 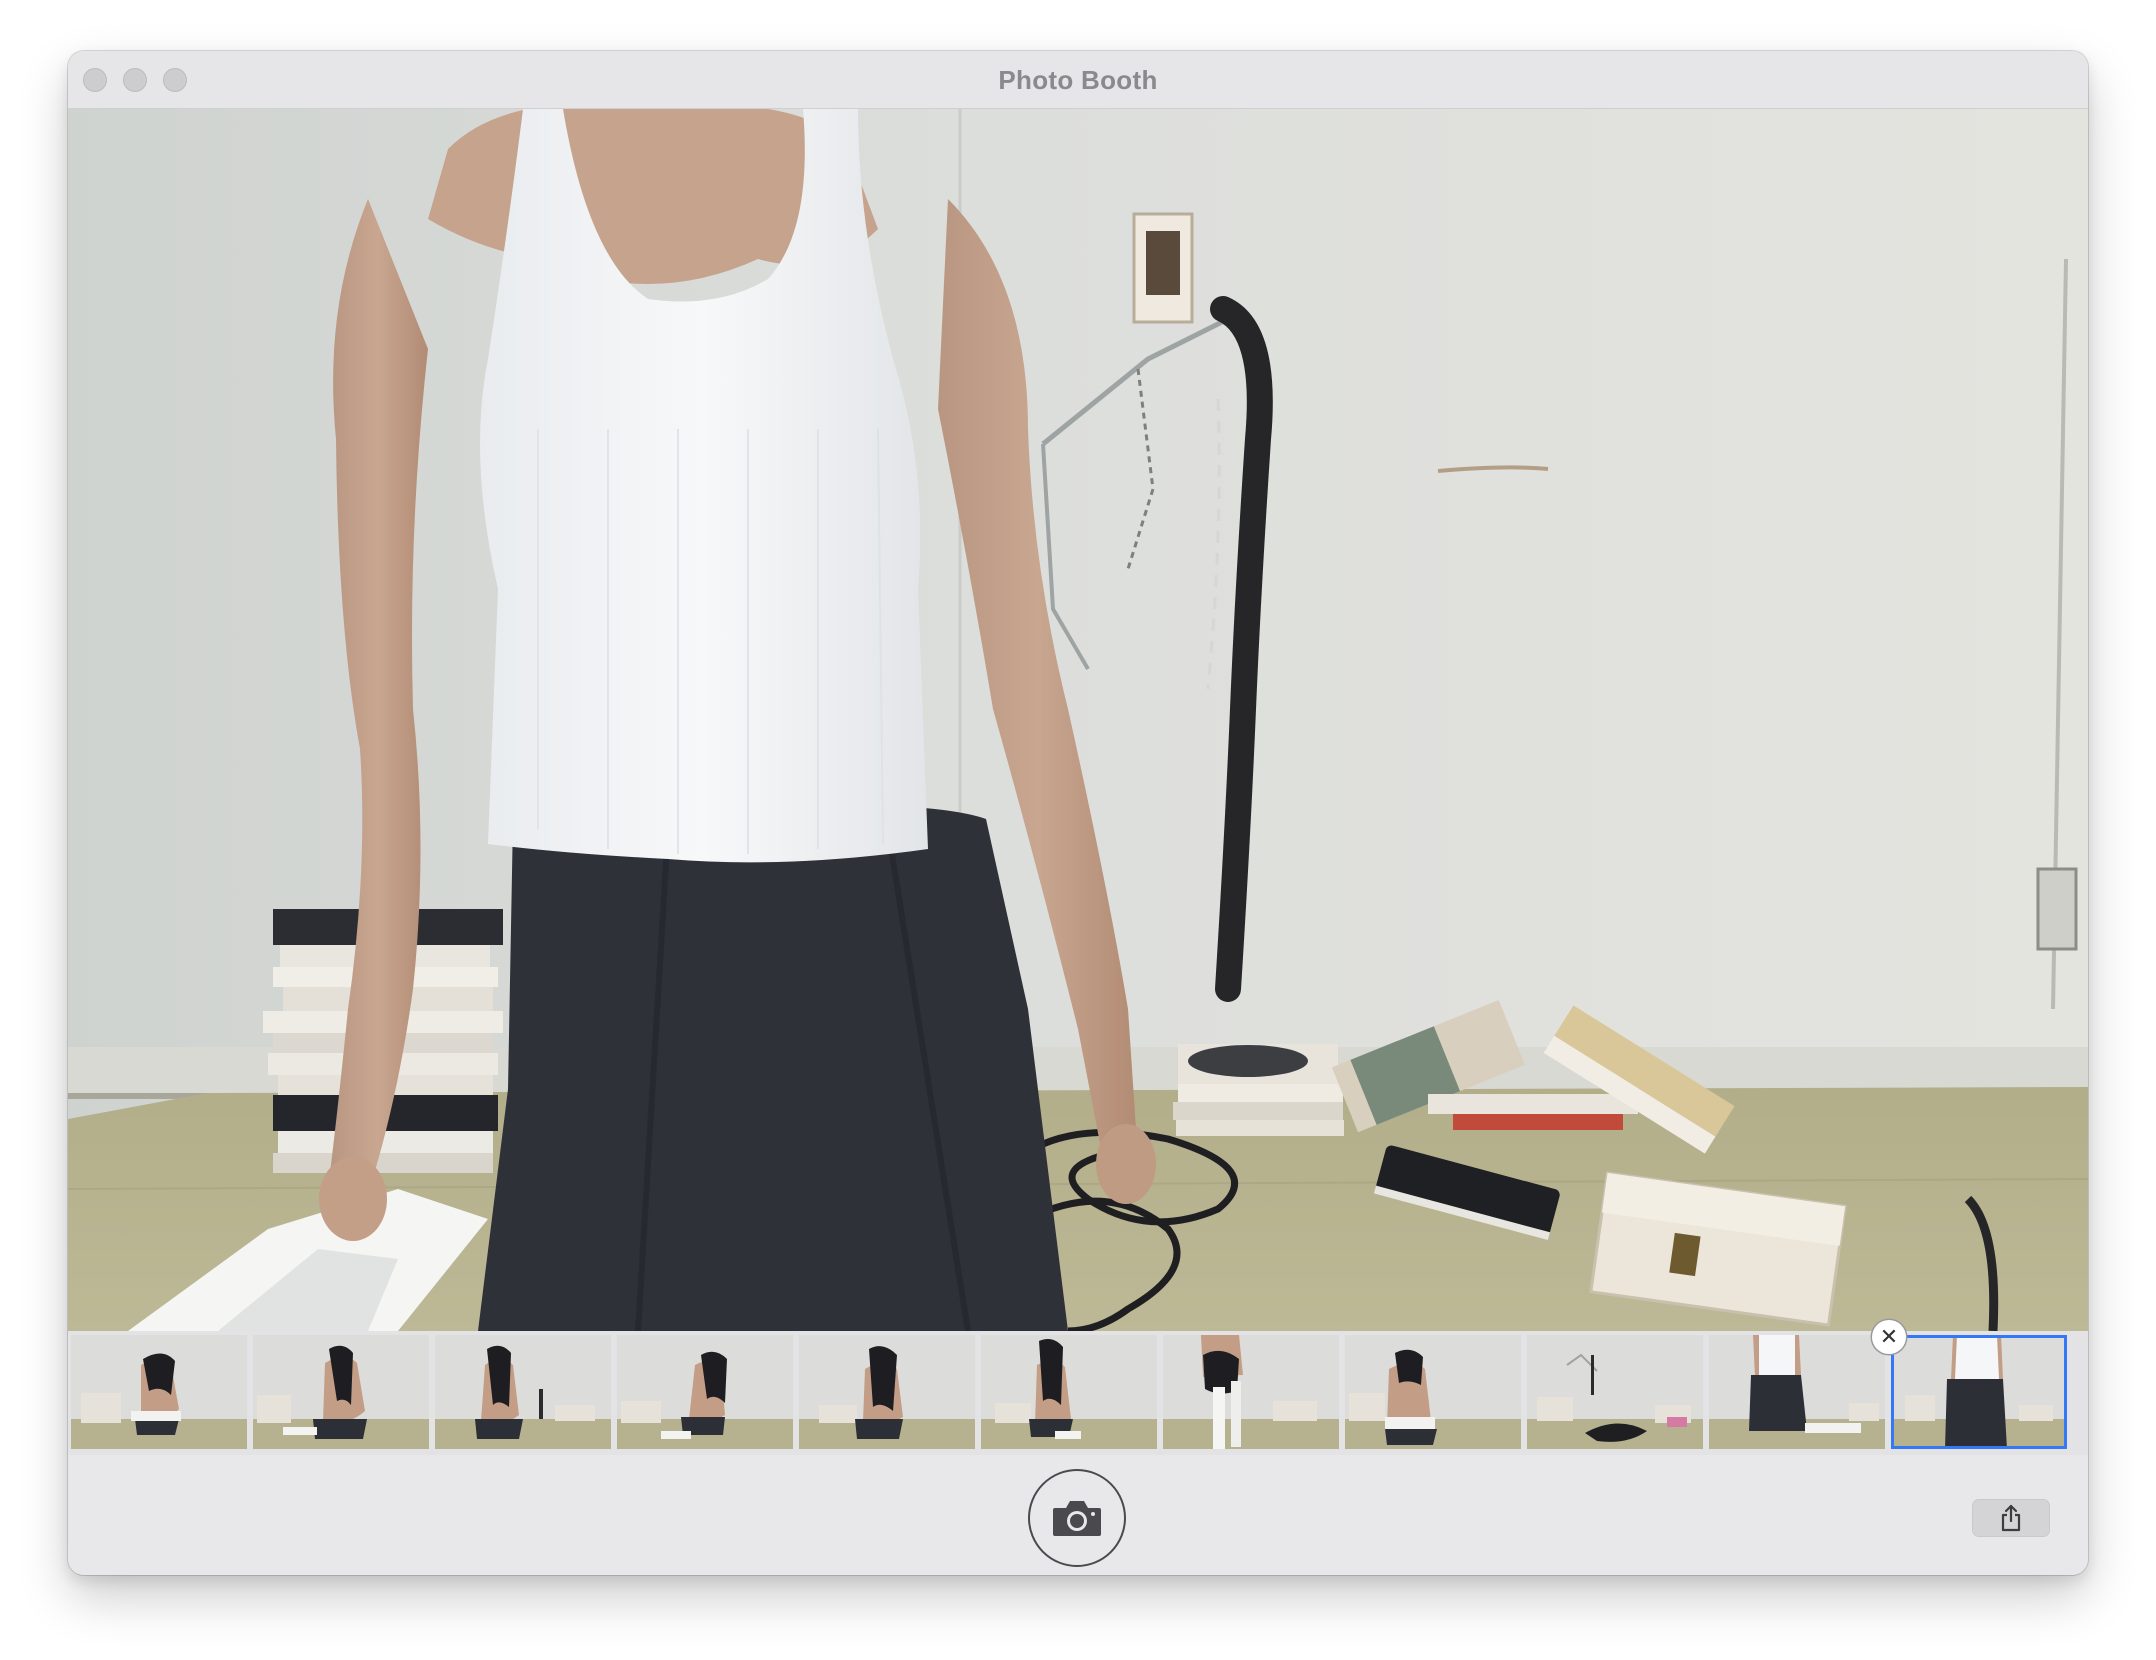 I want to click on bottom-toolbar, so click(x=1078, y=1515).